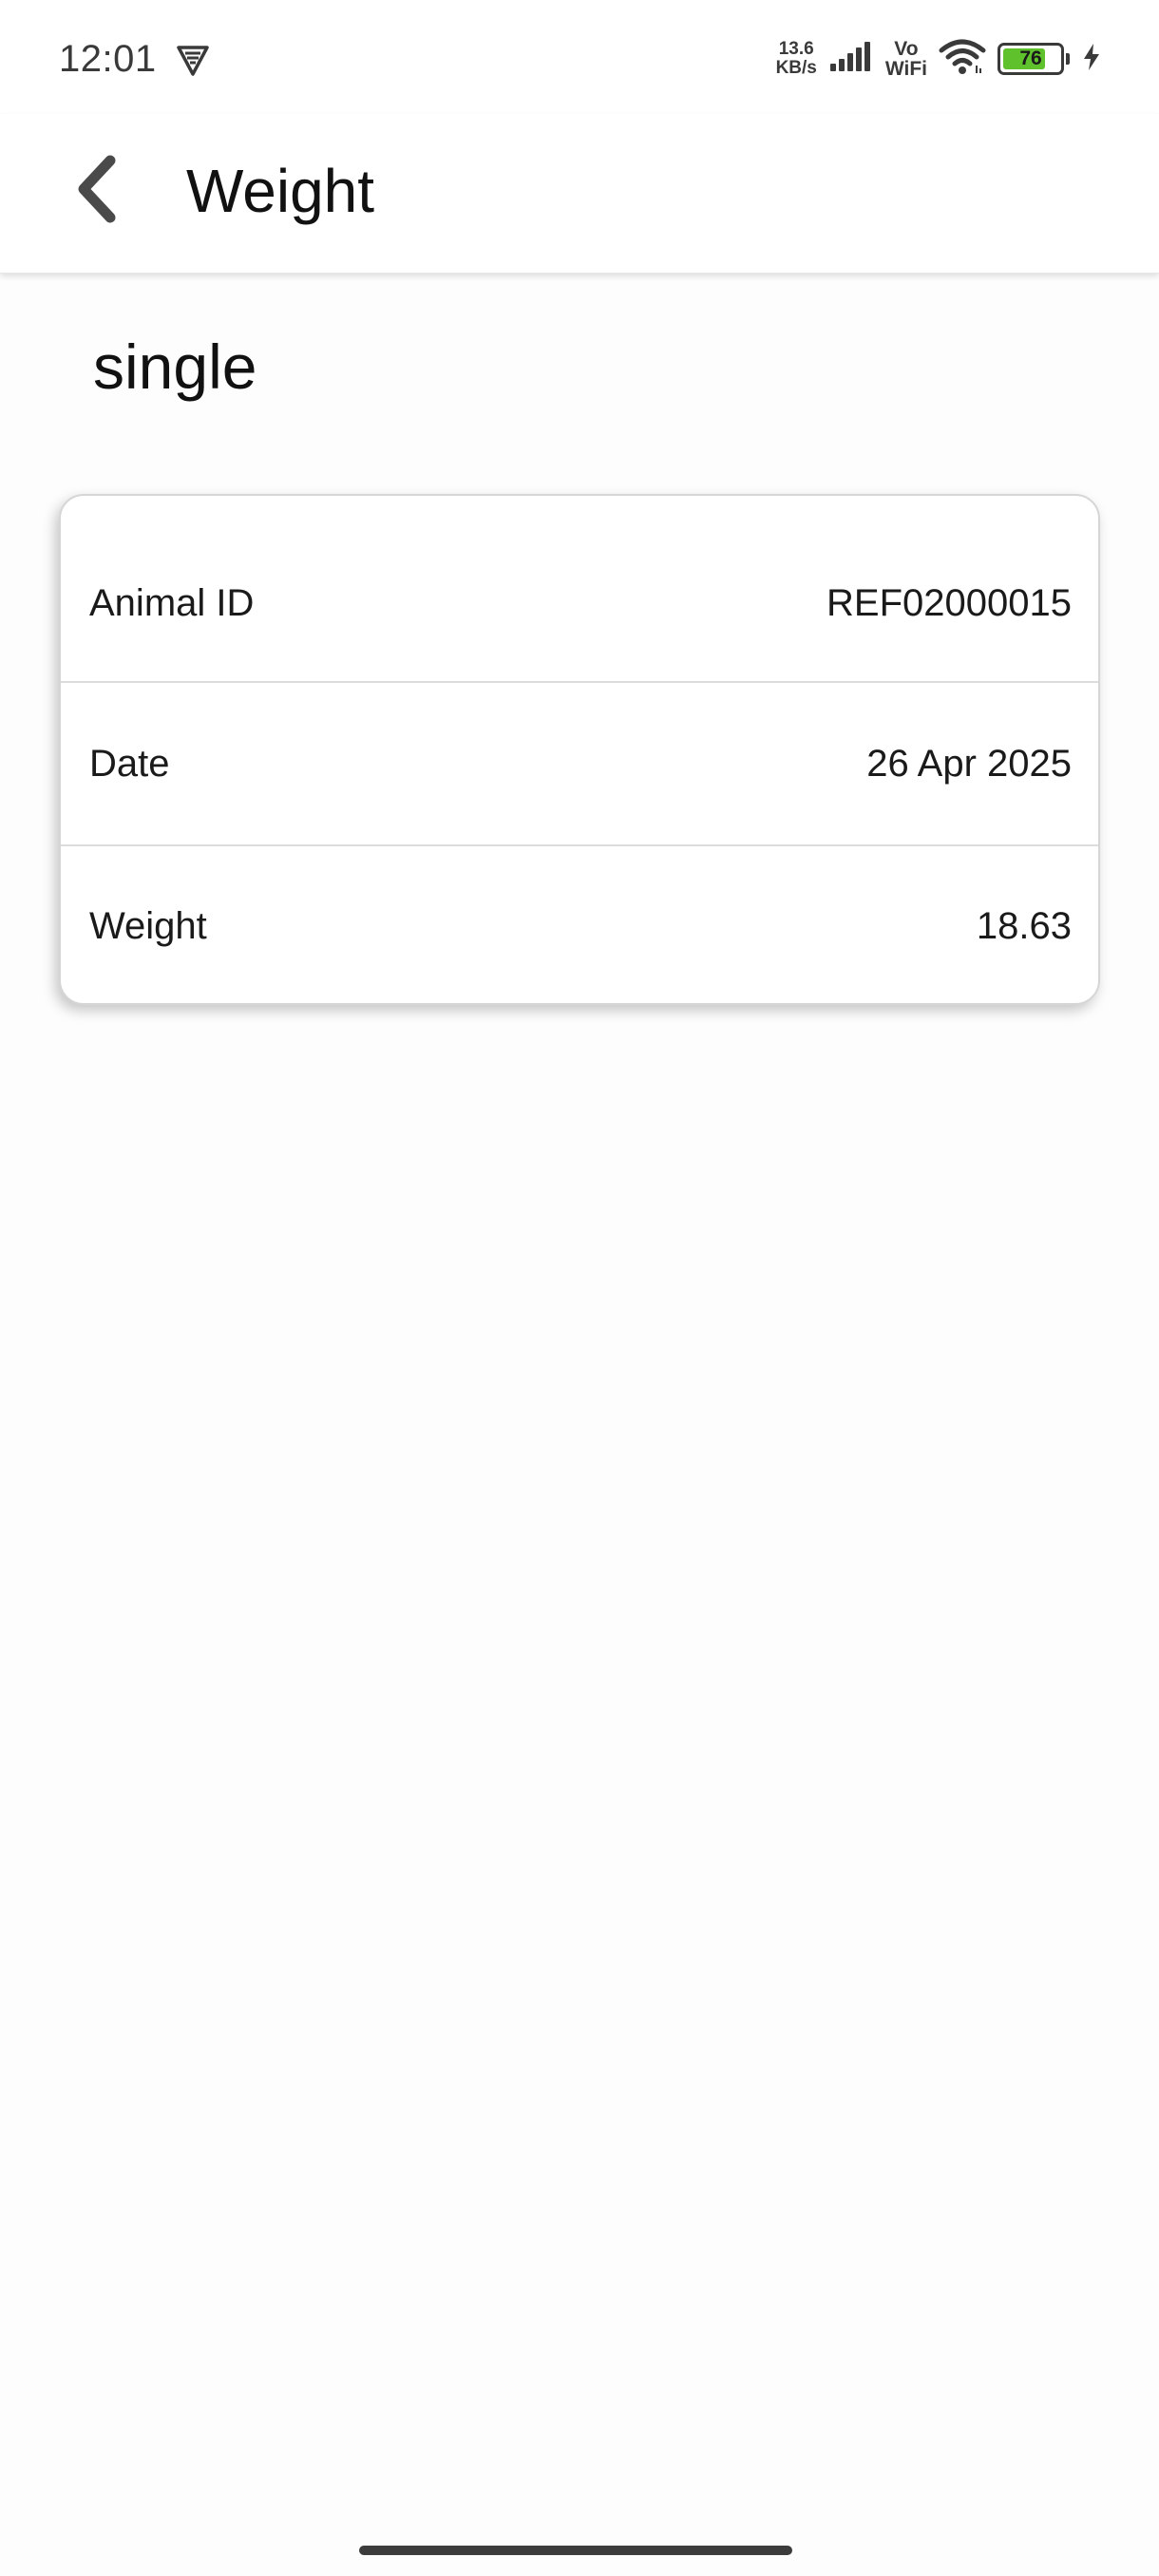  What do you see at coordinates (962, 59) in the screenshot?
I see `wifi-icon` at bounding box center [962, 59].